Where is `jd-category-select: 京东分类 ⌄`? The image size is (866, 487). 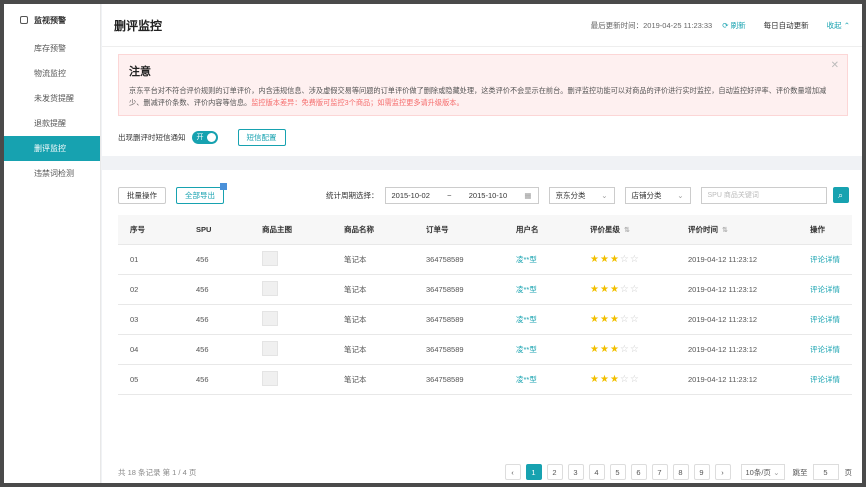 jd-category-select: 京东分类 ⌄ is located at coordinates (581, 195).